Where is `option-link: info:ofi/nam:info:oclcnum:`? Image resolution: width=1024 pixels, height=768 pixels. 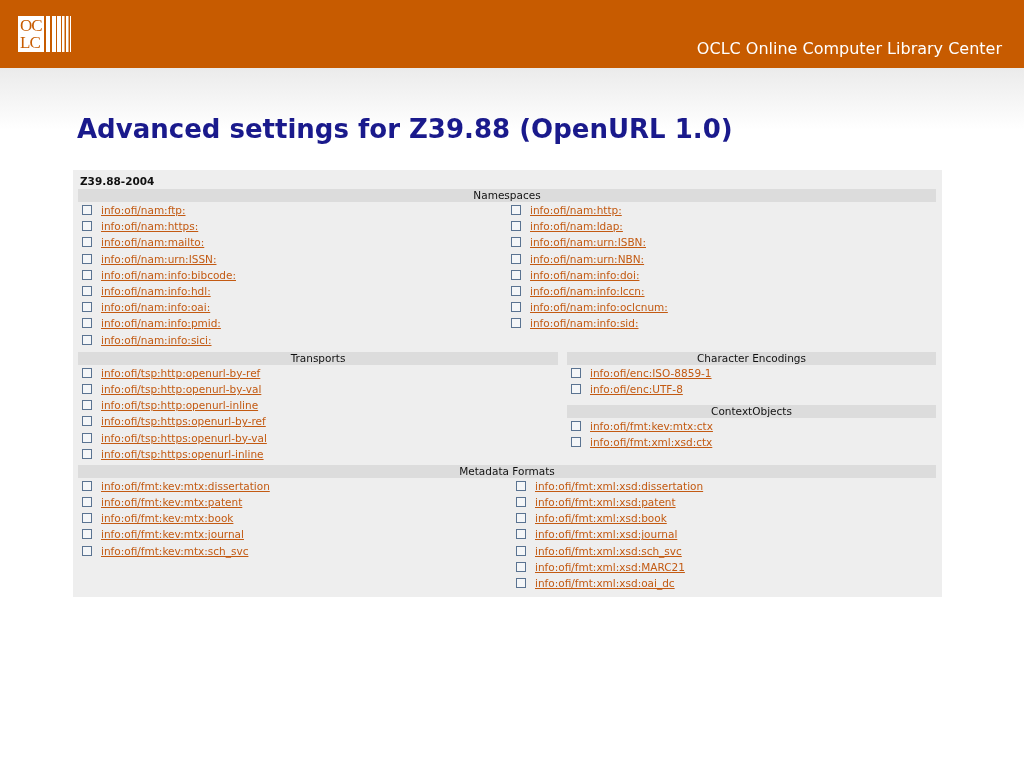
option-link: info:ofi/nam:info:oclcnum: is located at coordinates (599, 307).